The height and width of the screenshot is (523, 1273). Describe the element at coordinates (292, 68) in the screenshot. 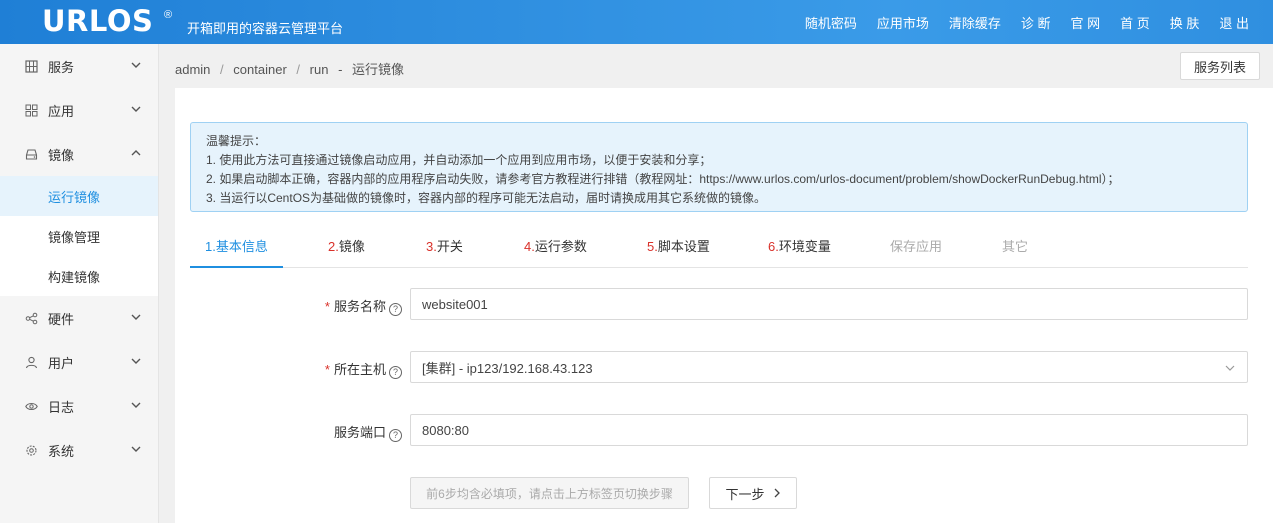

I see `breadcrumb: admin / container / run - 运行镜像` at that location.